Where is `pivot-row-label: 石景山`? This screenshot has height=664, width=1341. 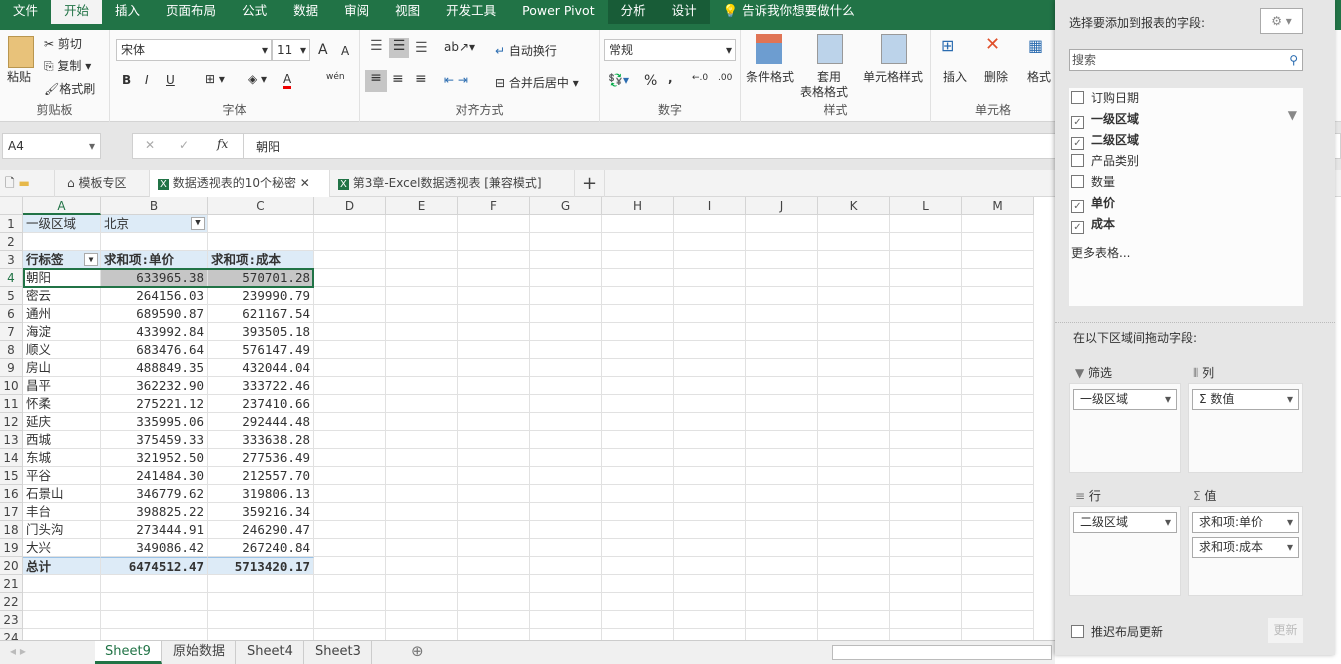
pivot-row-label: 石景山 is located at coordinates (62, 494).